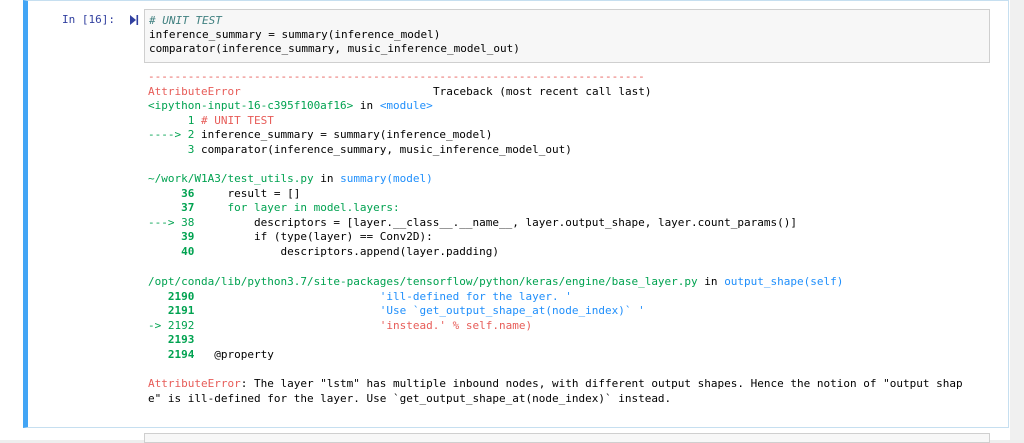 The width and height of the screenshot is (1024, 443). Describe the element at coordinates (237, 120) in the screenshot. I see `line-text: # UNIT TEST` at that location.